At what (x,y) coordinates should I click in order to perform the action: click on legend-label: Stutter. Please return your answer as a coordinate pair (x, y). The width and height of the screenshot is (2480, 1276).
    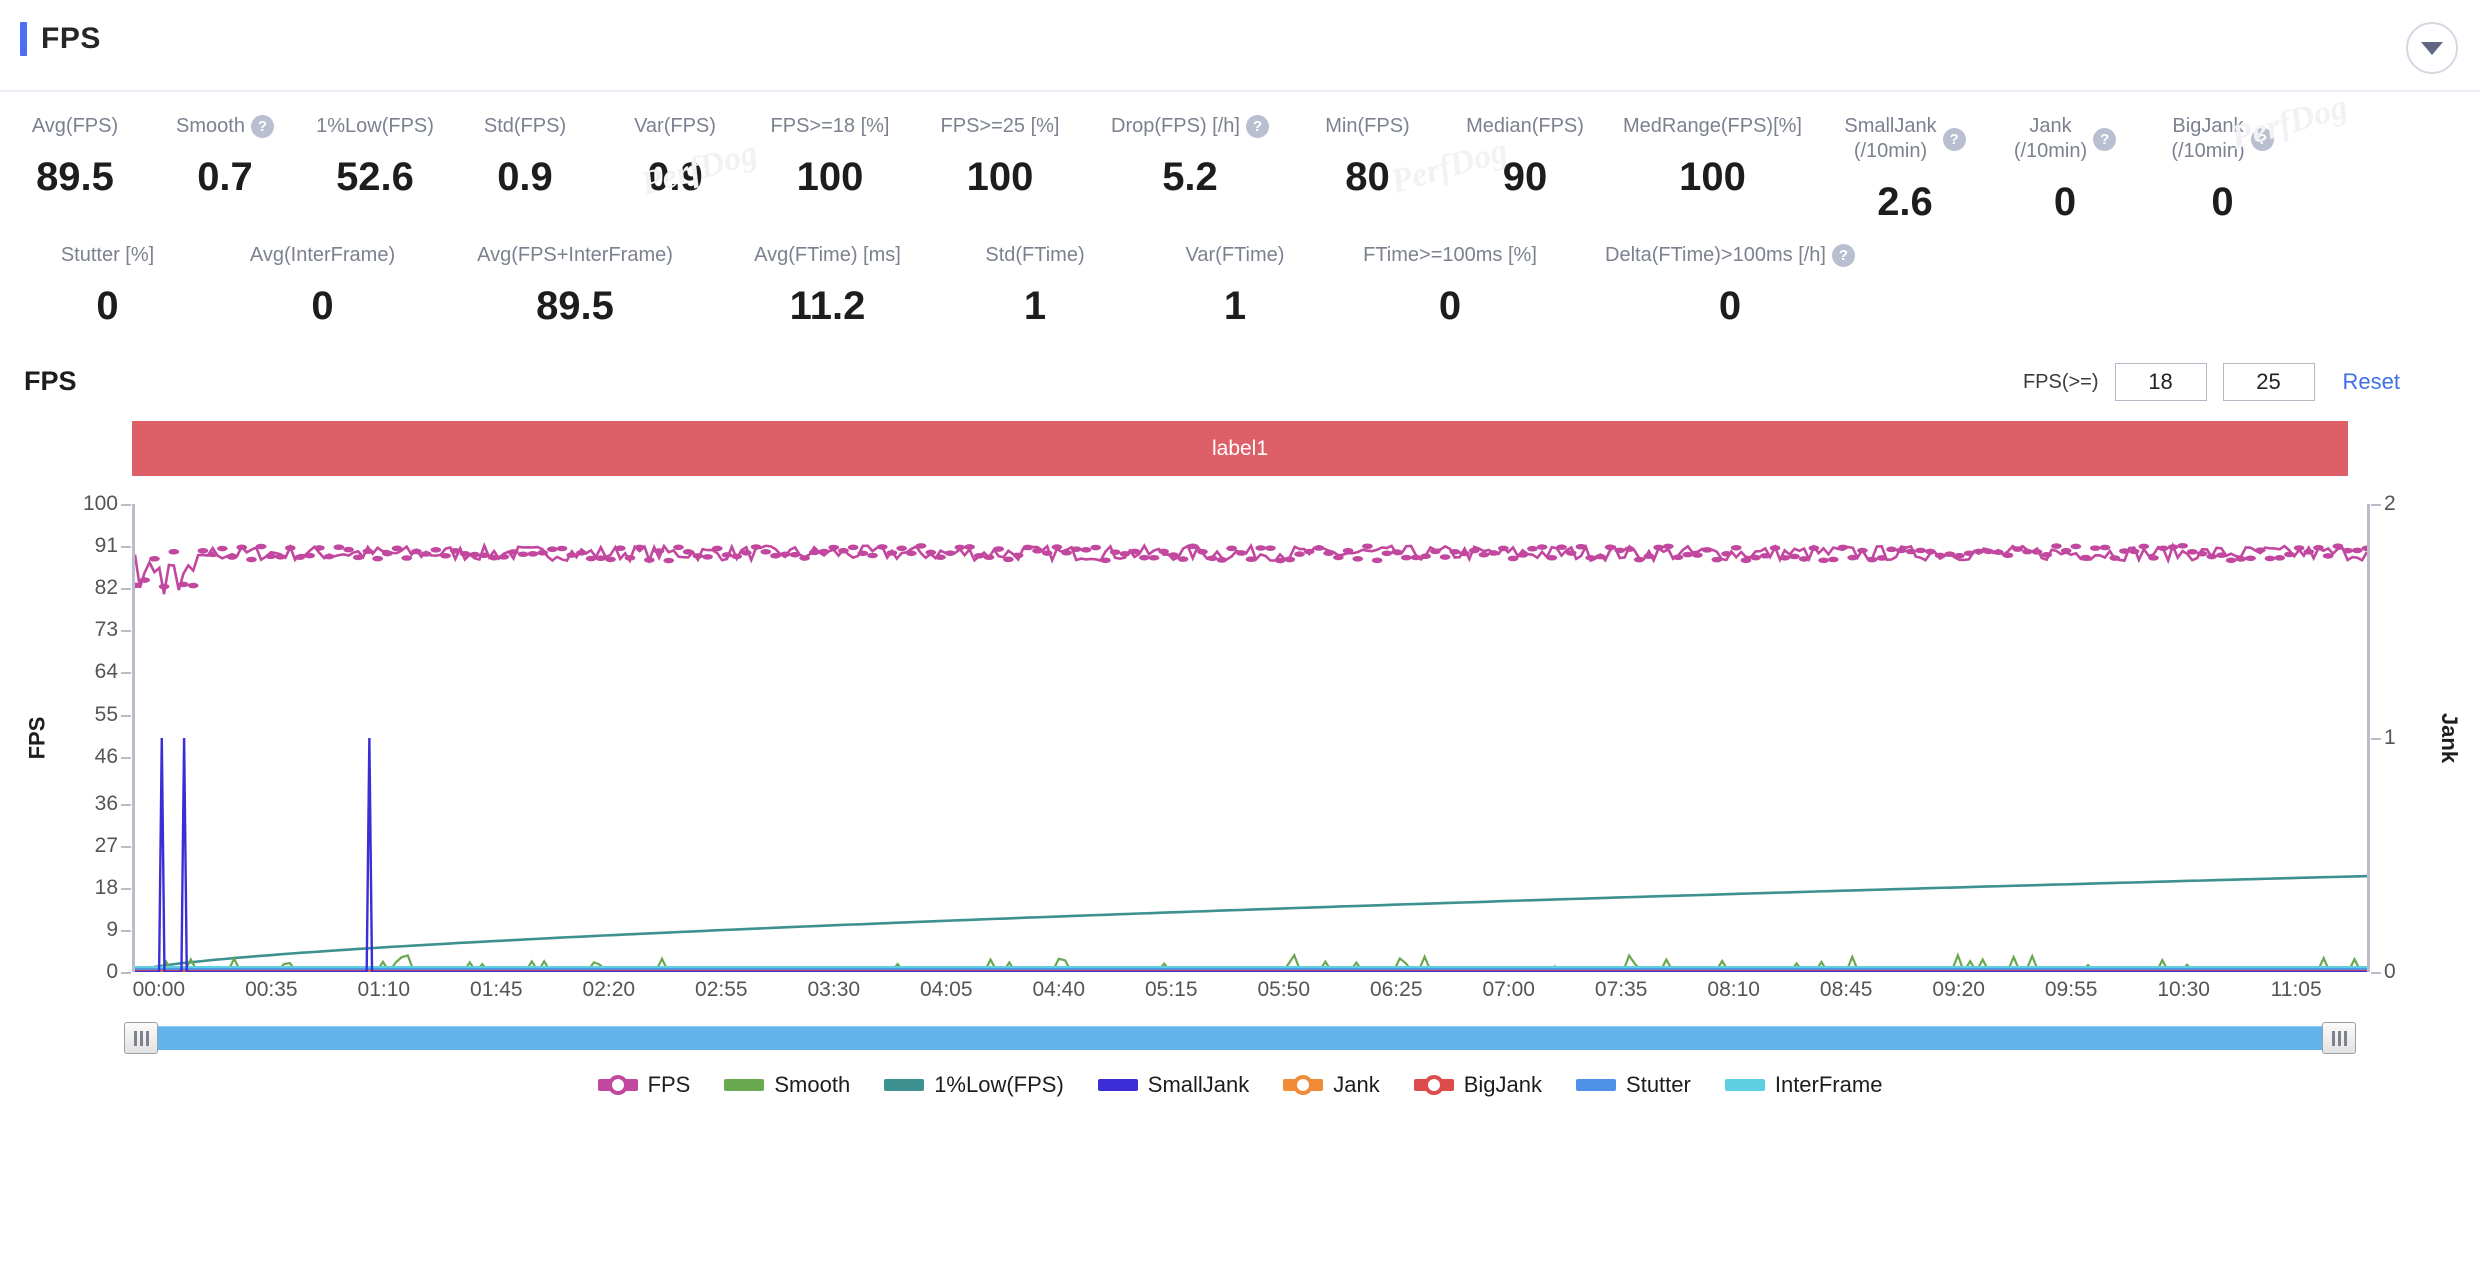
    Looking at the image, I should click on (1658, 1084).